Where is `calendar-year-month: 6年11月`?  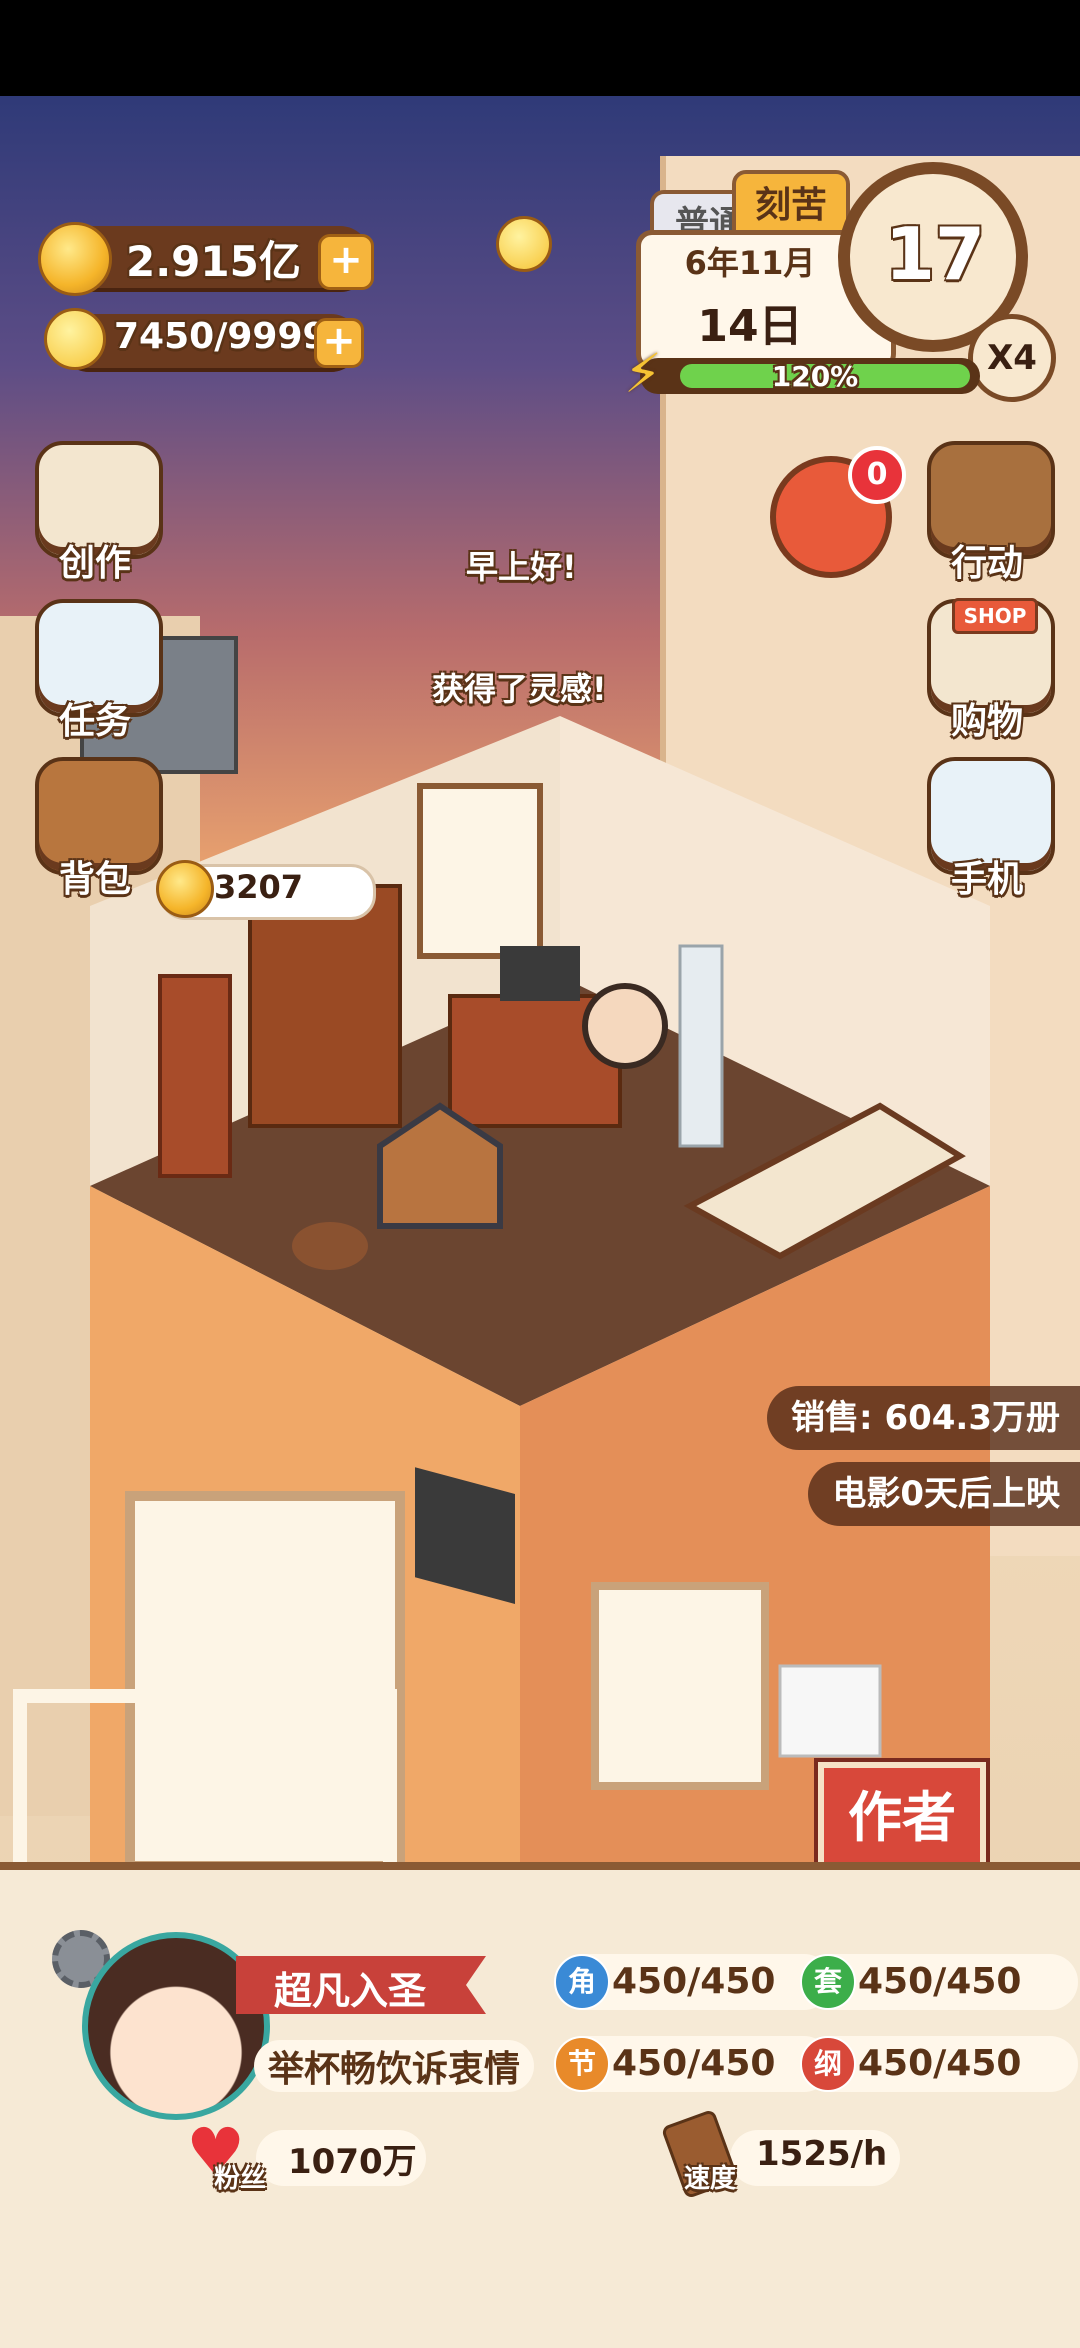 calendar-year-month: 6年11月 is located at coordinates (750, 263).